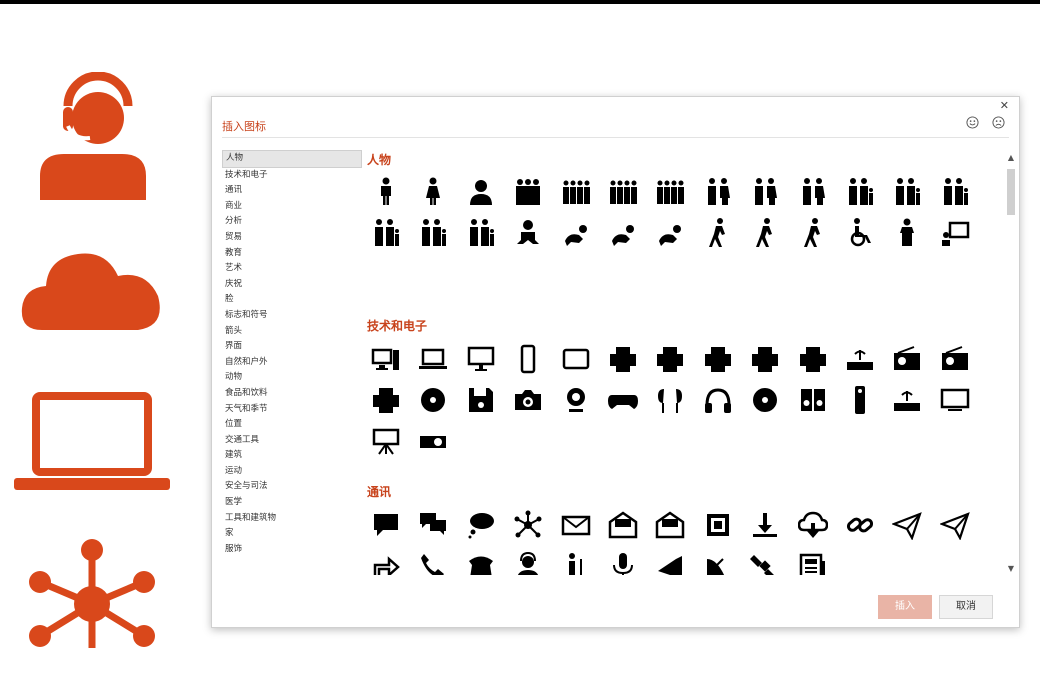 This screenshot has width=1040, height=700. Describe the element at coordinates (576, 359) in the screenshot. I see `tablet-icon` at that location.